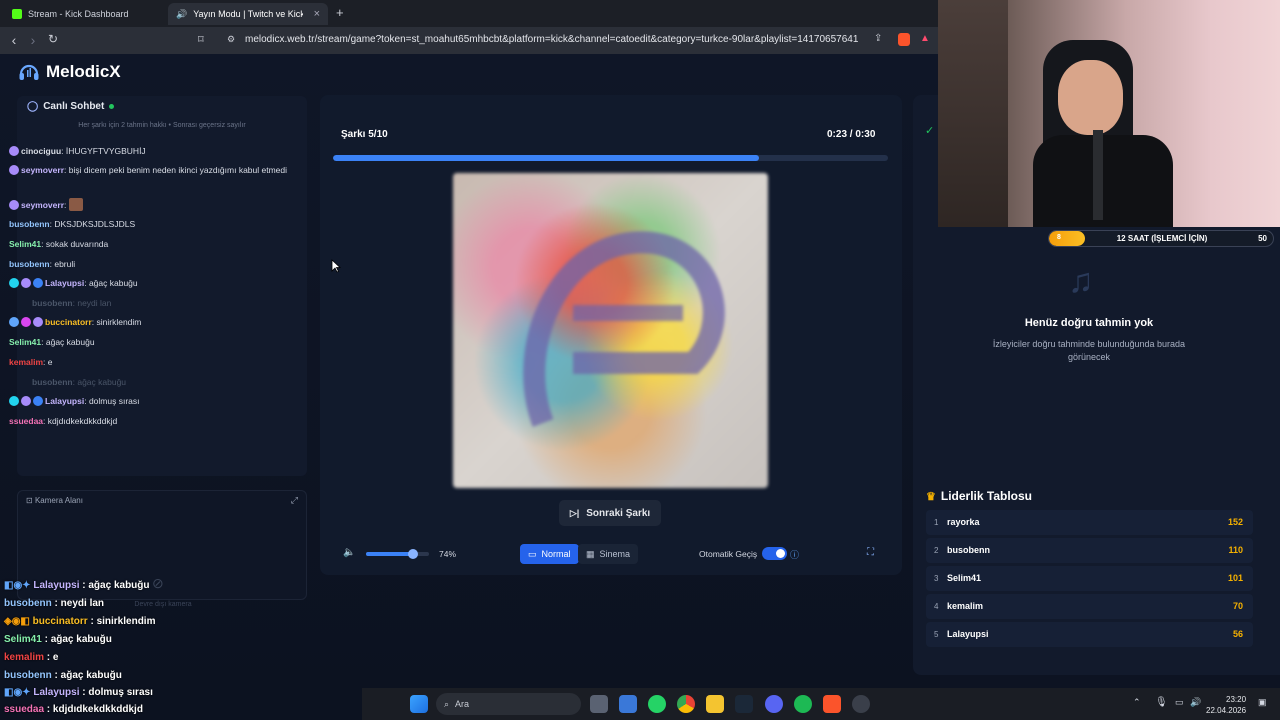 Image resolution: width=1280 pixels, height=720 pixels. I want to click on subgoal-bar: 8 12 SAAT (İŞLEMCİ İÇİN) 50, so click(1161, 238).